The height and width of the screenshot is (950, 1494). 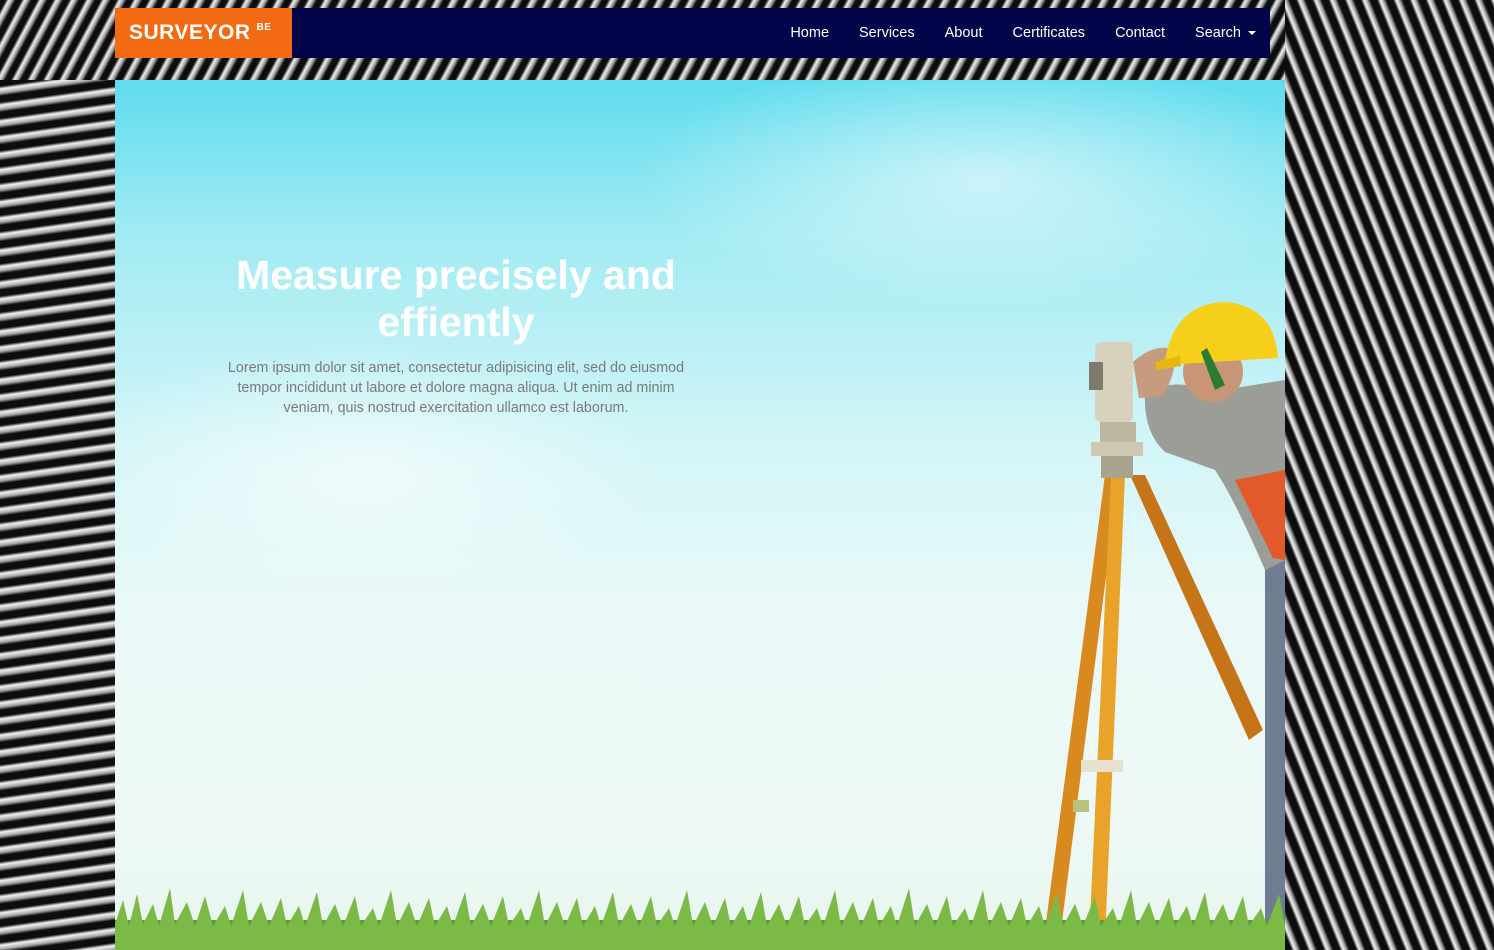 I want to click on nav-item-home: Home, so click(x=809, y=33).